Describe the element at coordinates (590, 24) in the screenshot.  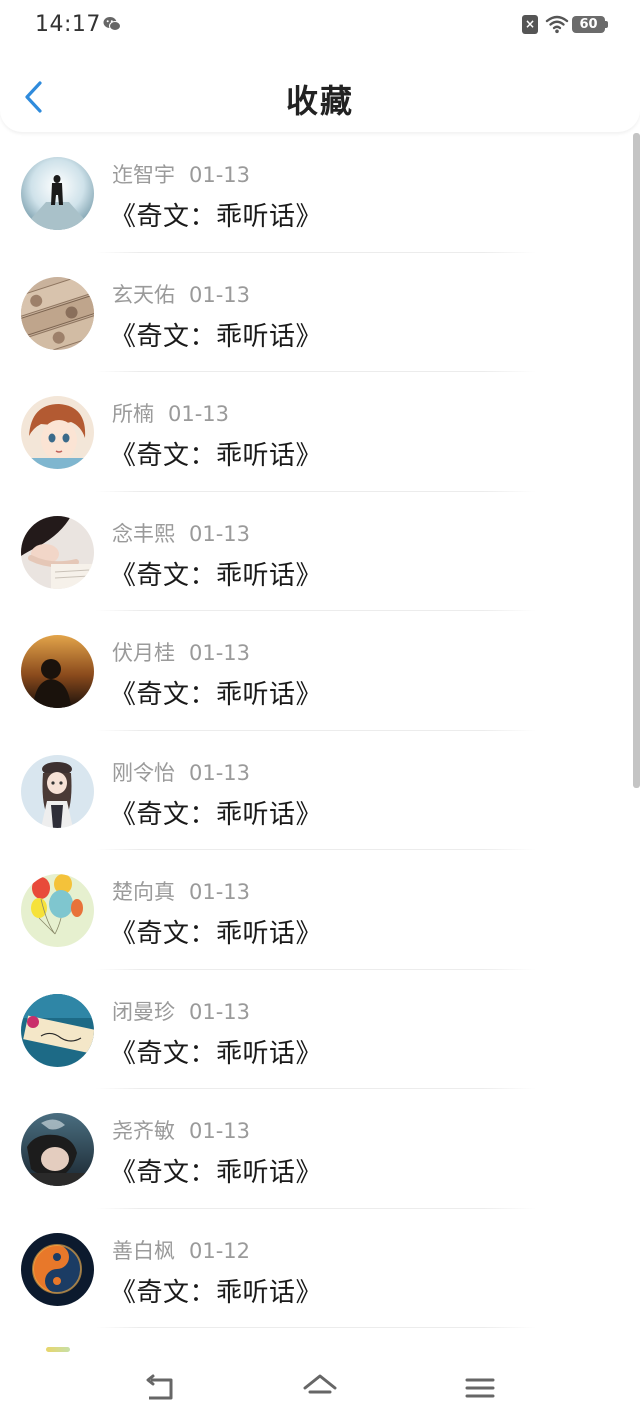
I see `battery-indicator: 60` at that location.